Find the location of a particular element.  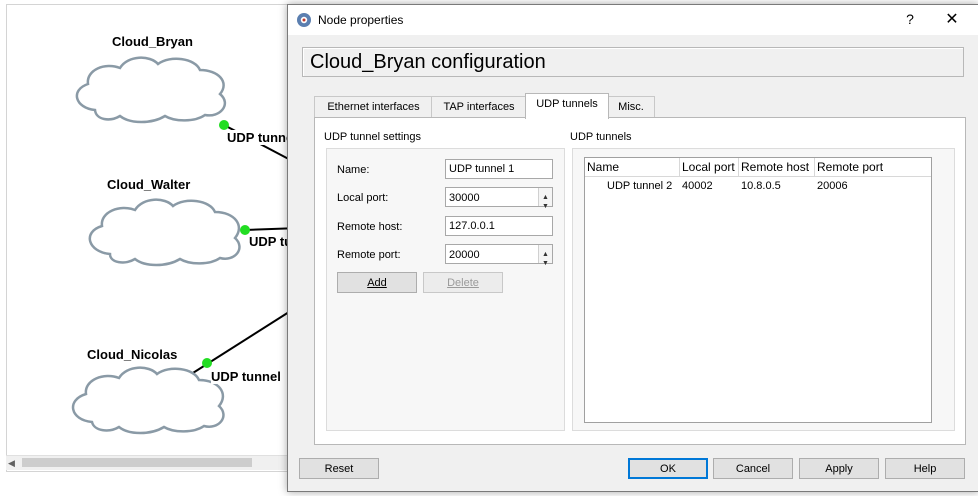

column-header-local-port: Local port is located at coordinates (709, 167).